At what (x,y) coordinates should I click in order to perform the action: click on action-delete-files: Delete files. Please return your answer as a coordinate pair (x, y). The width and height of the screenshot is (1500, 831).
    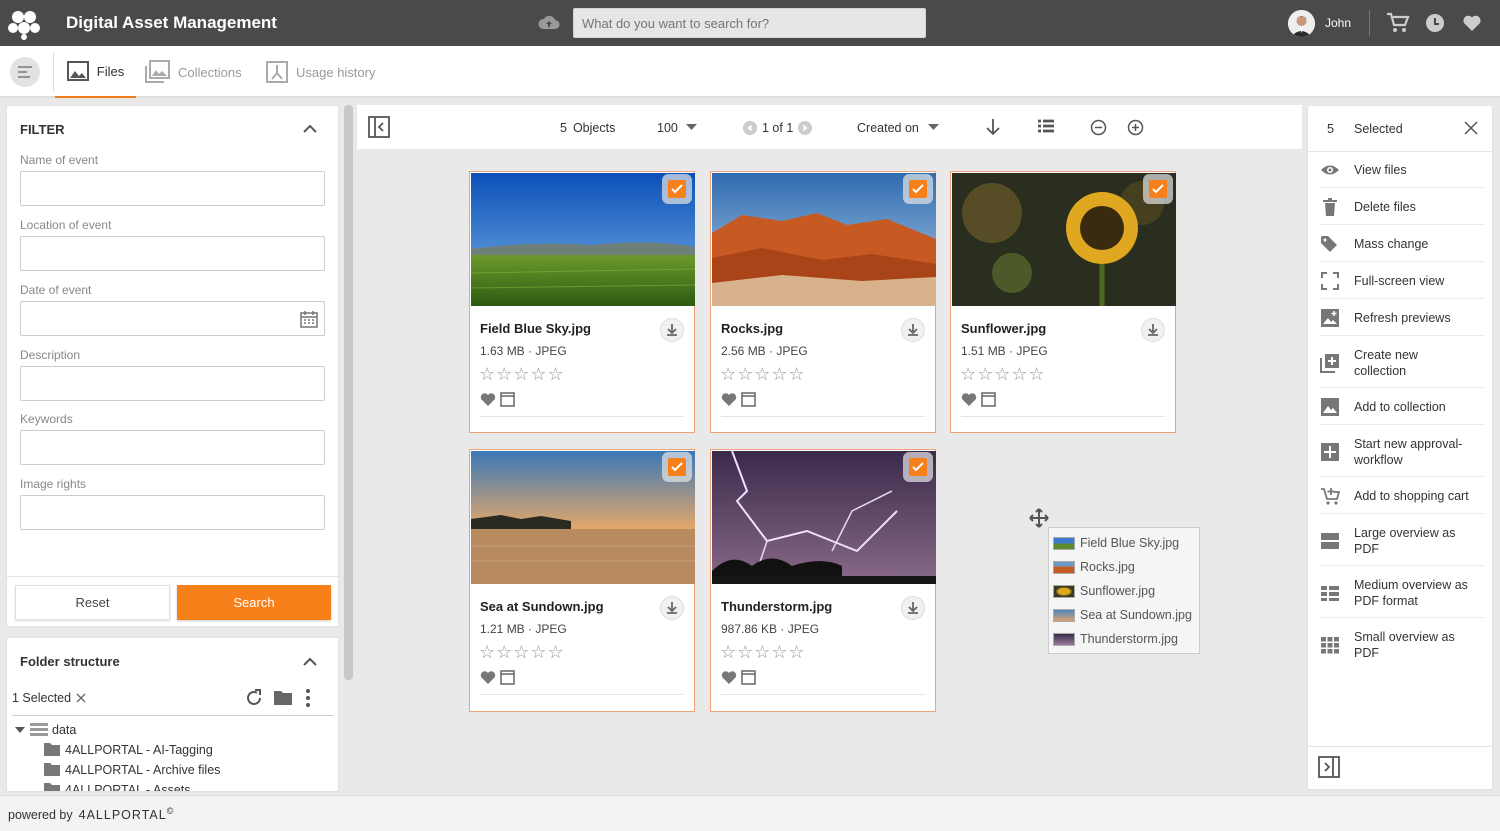
    Looking at the image, I should click on (1402, 207).